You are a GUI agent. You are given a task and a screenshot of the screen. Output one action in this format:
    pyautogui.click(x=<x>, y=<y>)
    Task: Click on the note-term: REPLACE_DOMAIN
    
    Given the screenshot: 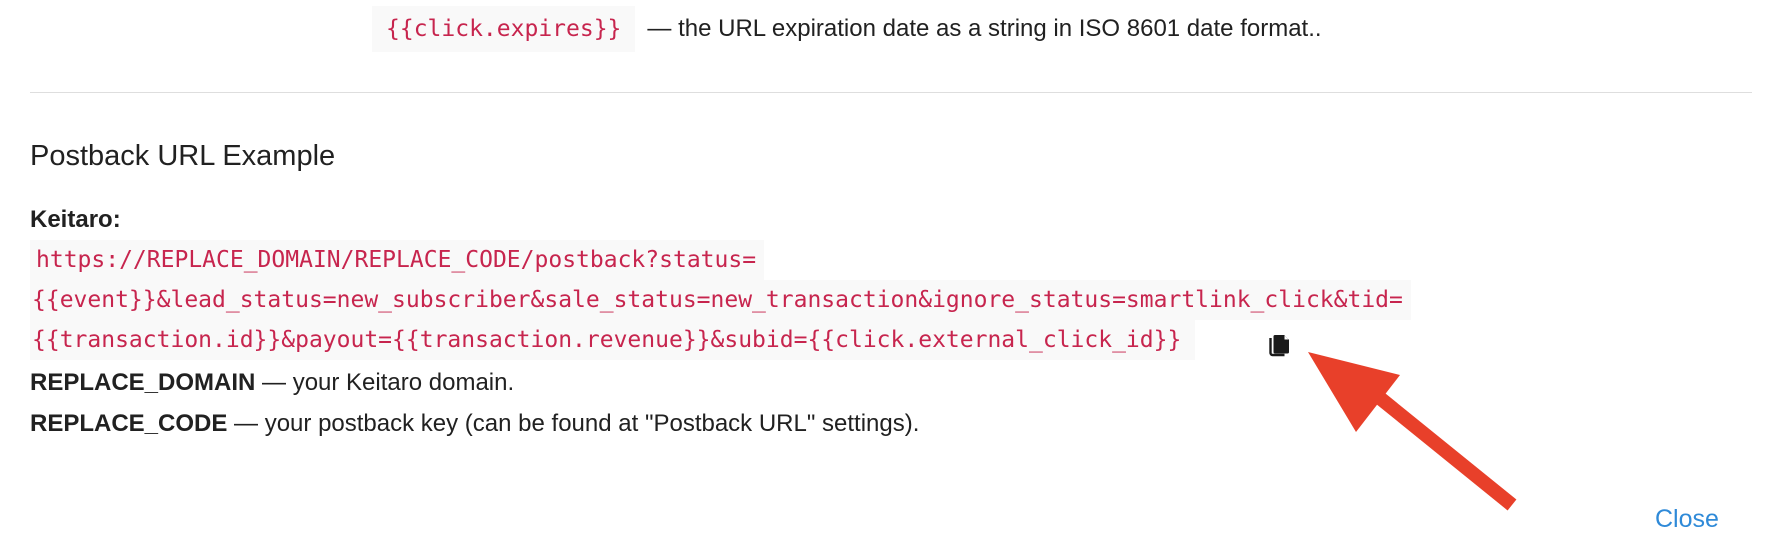 What is the action you would take?
    pyautogui.click(x=143, y=382)
    